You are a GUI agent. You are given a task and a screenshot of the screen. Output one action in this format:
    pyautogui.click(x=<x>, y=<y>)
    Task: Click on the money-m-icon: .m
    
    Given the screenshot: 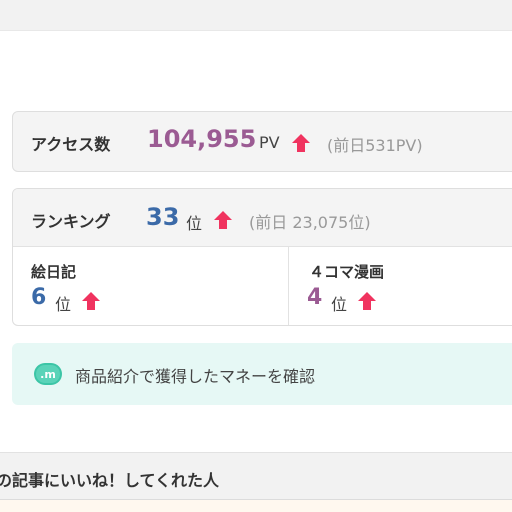 What is the action you would take?
    pyautogui.click(x=48, y=374)
    